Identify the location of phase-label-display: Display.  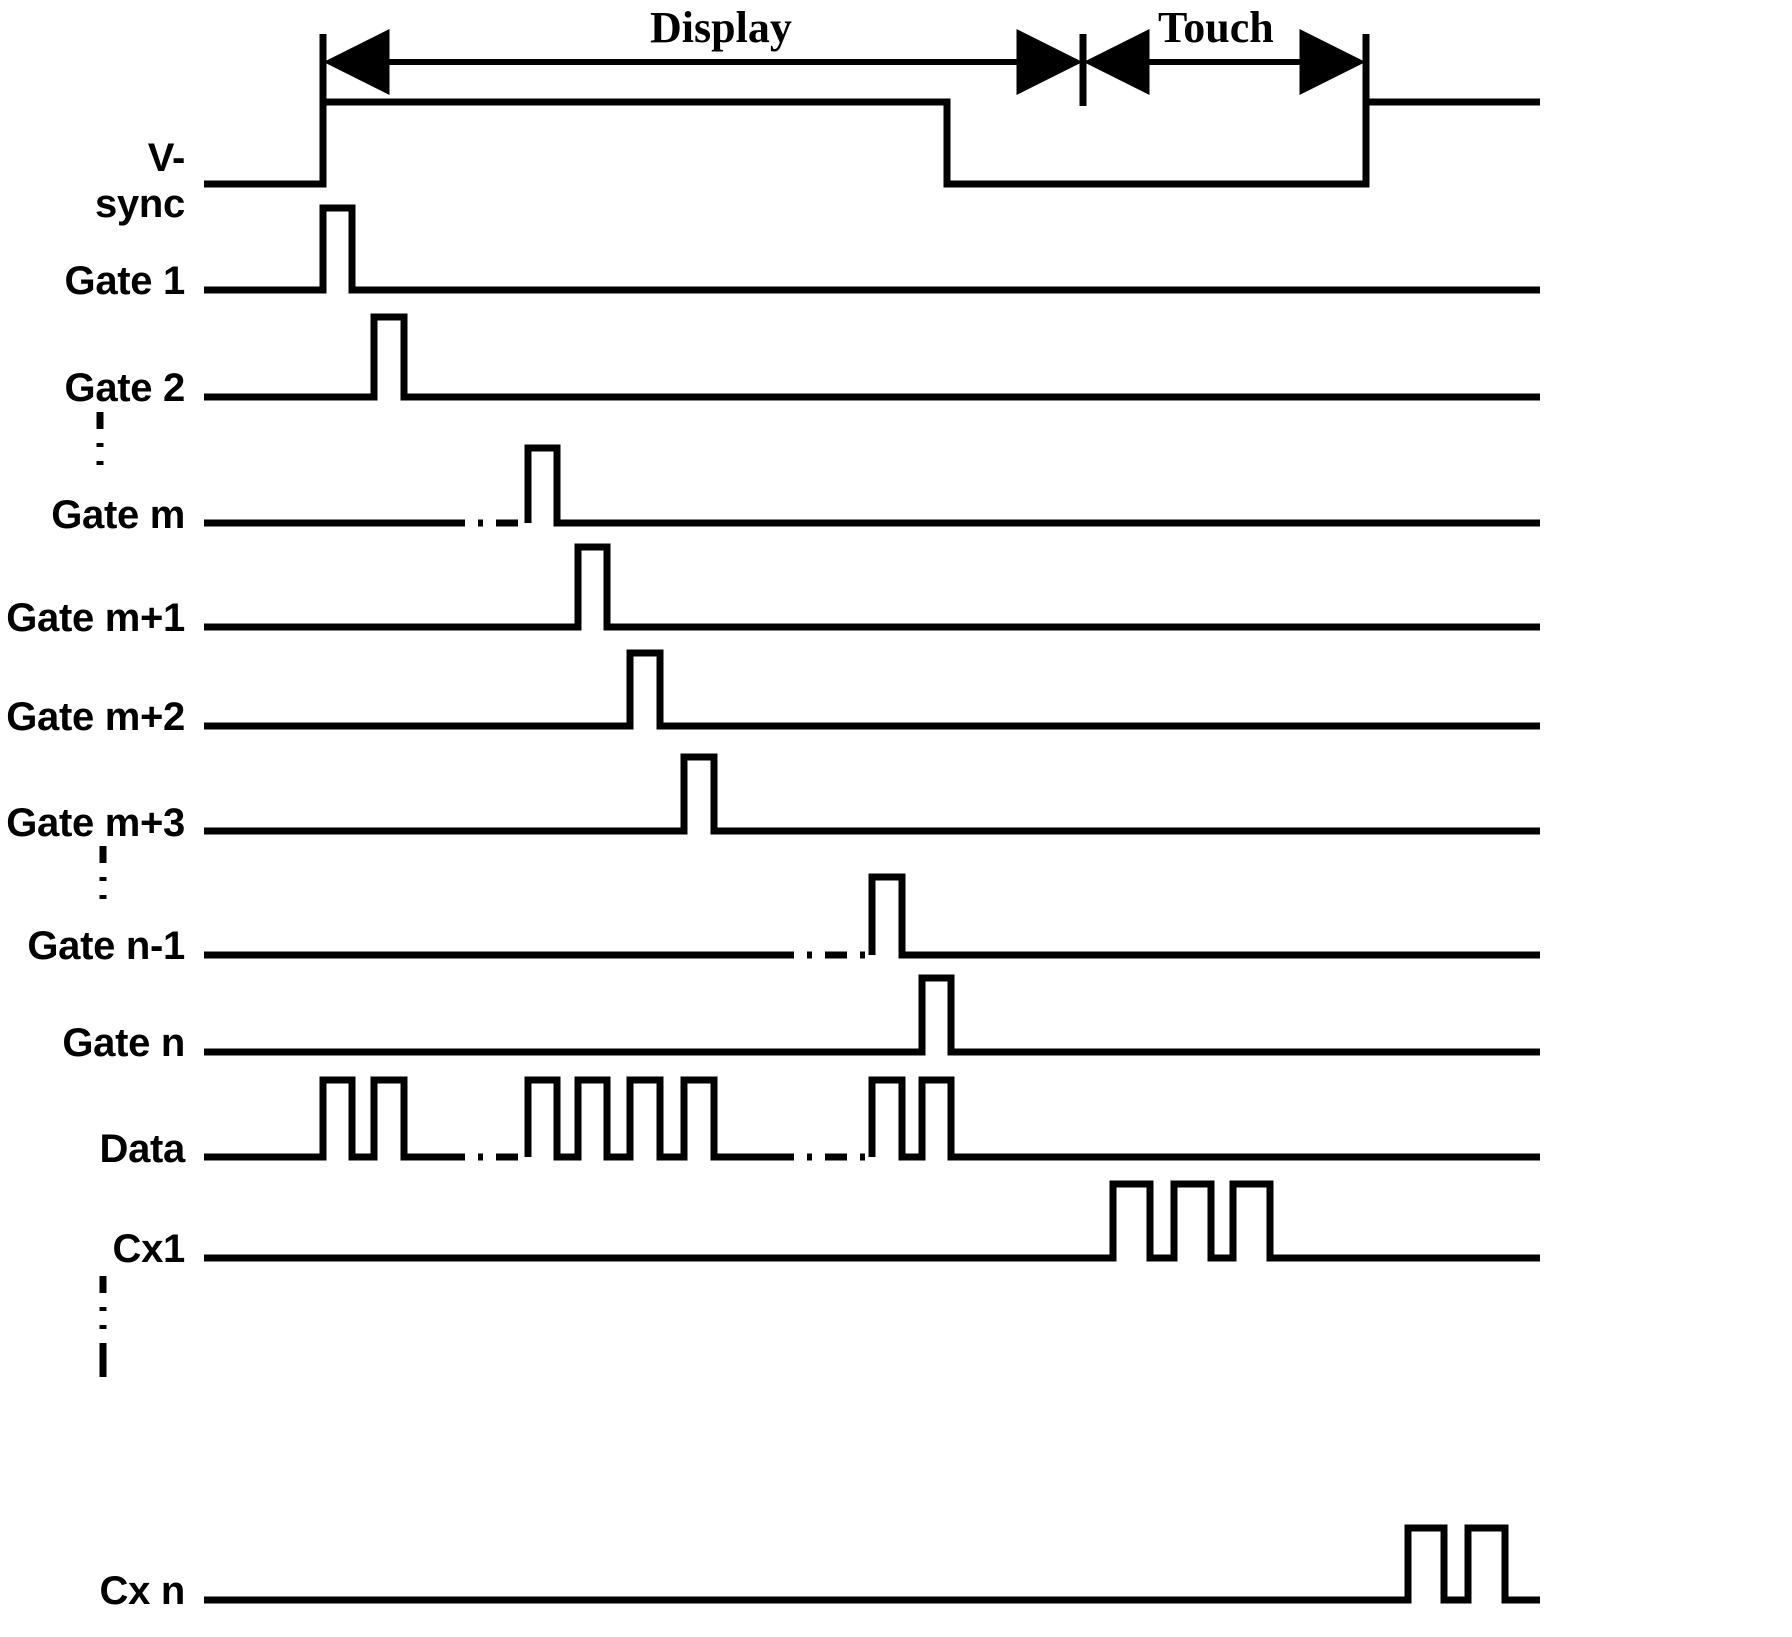
(721, 27).